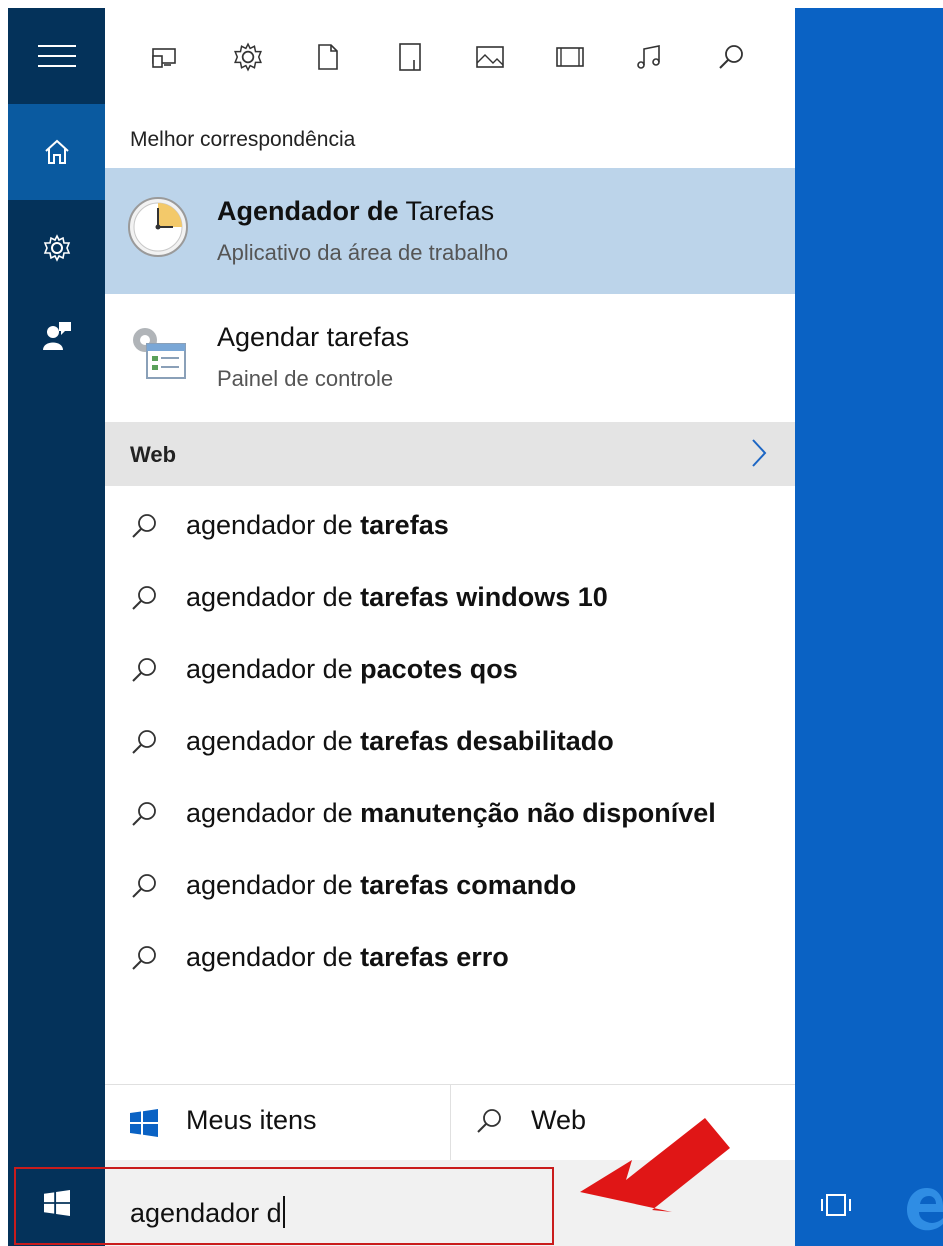 Image resolution: width=943 pixels, height=1246 pixels. I want to click on web-suggestion-text: agendador de tarefas comando, so click(381, 885).